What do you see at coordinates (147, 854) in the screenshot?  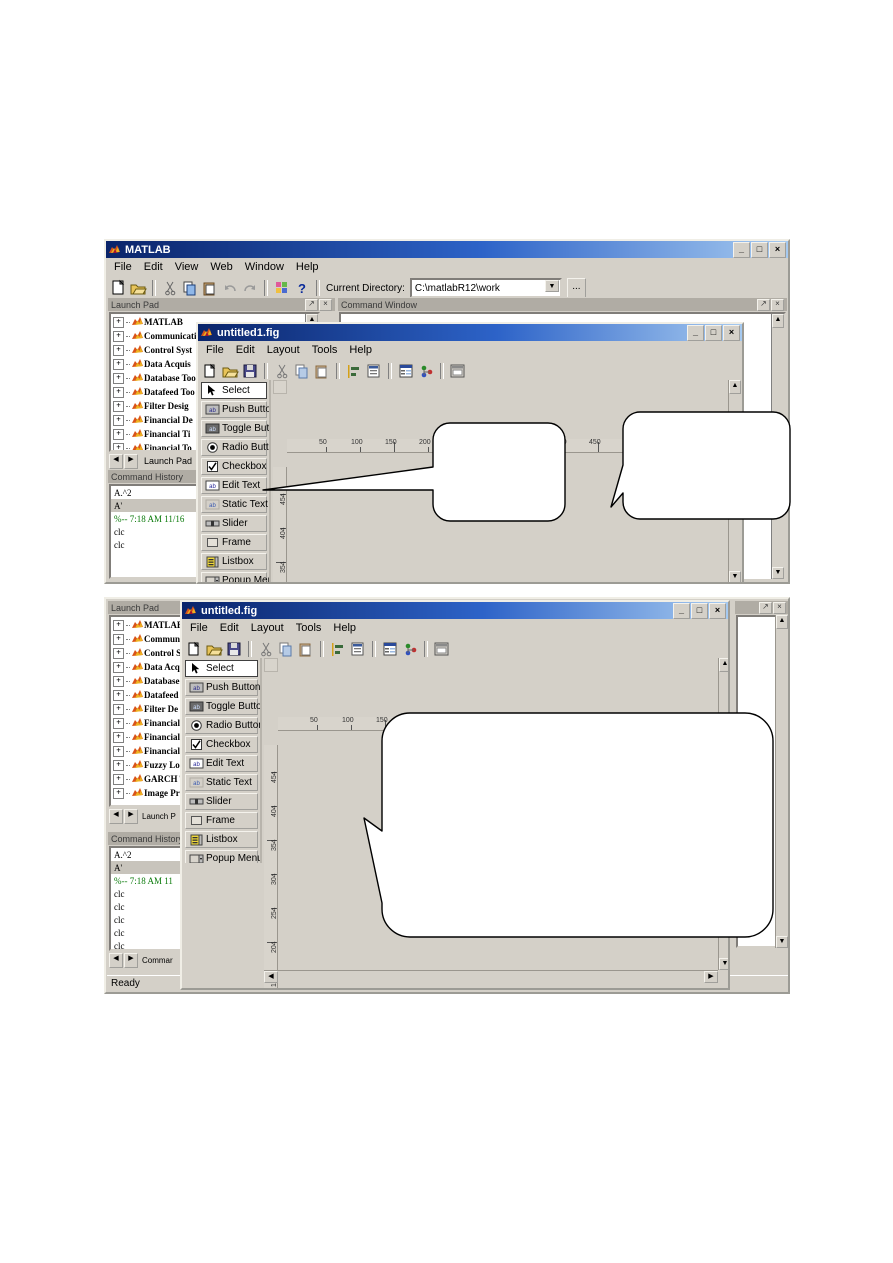 I see `history-line: A.^2` at bounding box center [147, 854].